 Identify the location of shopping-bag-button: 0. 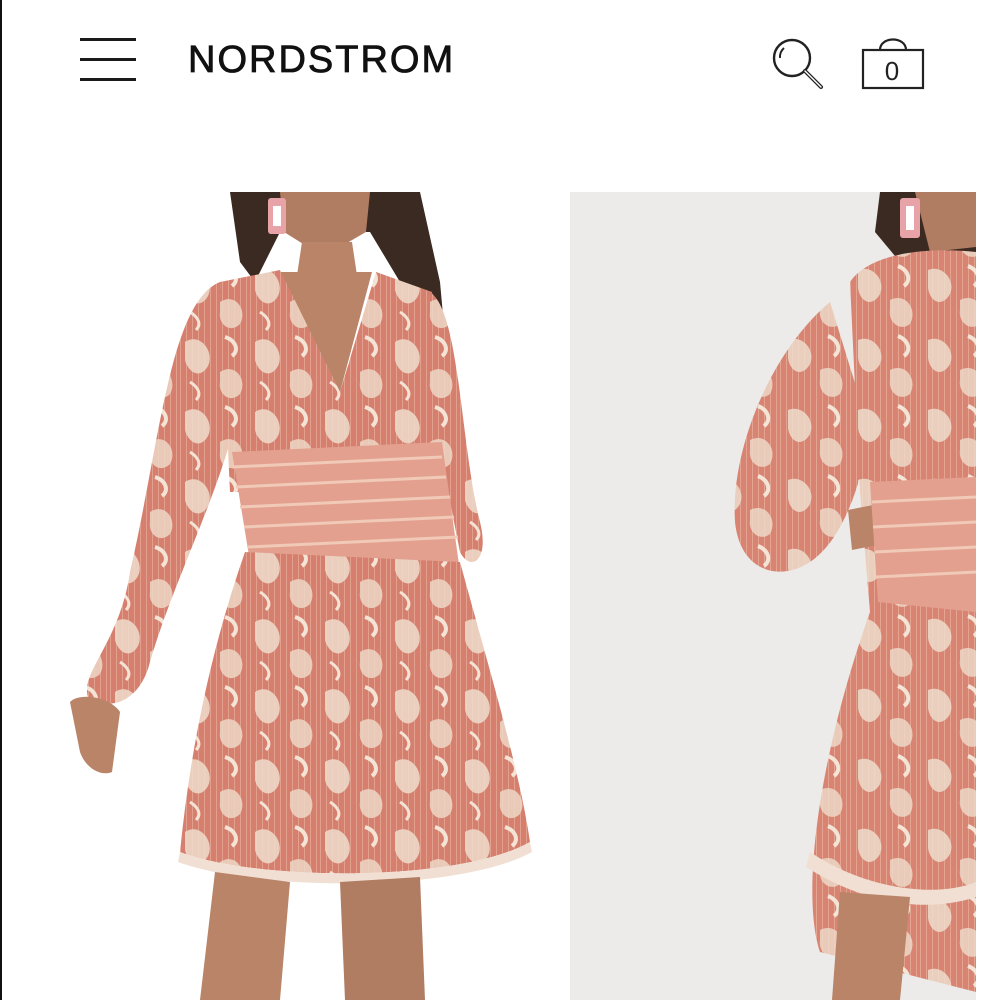
(893, 62).